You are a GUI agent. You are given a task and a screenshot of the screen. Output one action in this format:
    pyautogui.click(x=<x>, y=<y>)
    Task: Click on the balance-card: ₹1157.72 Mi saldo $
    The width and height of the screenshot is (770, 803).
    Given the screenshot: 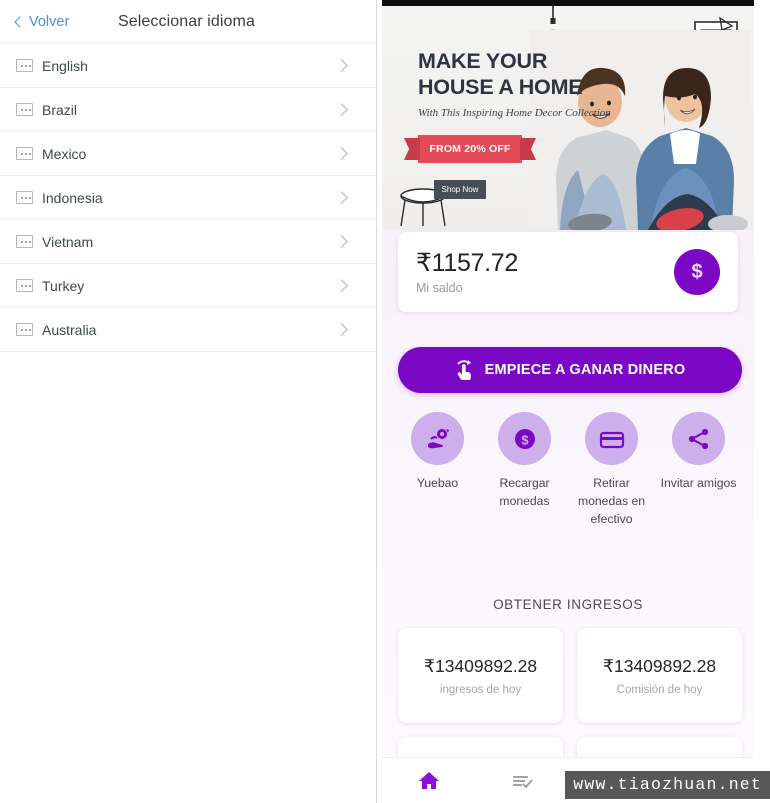 What is the action you would take?
    pyautogui.click(x=568, y=272)
    